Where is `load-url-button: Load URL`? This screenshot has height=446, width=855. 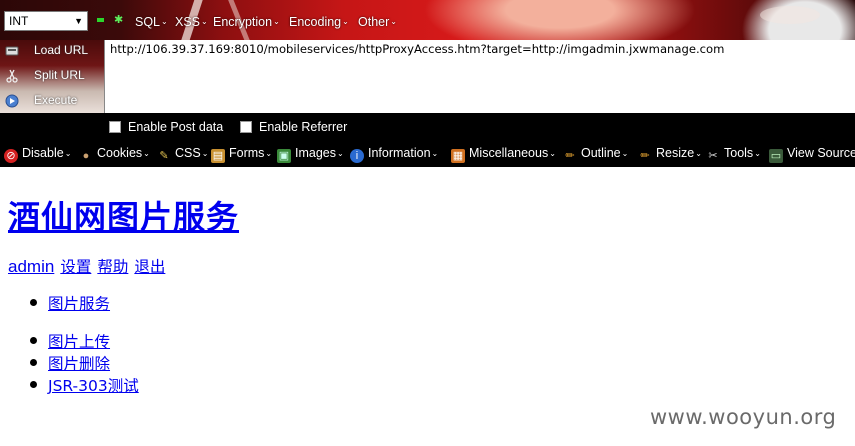
load-url-button: Load URL is located at coordinates (52, 52).